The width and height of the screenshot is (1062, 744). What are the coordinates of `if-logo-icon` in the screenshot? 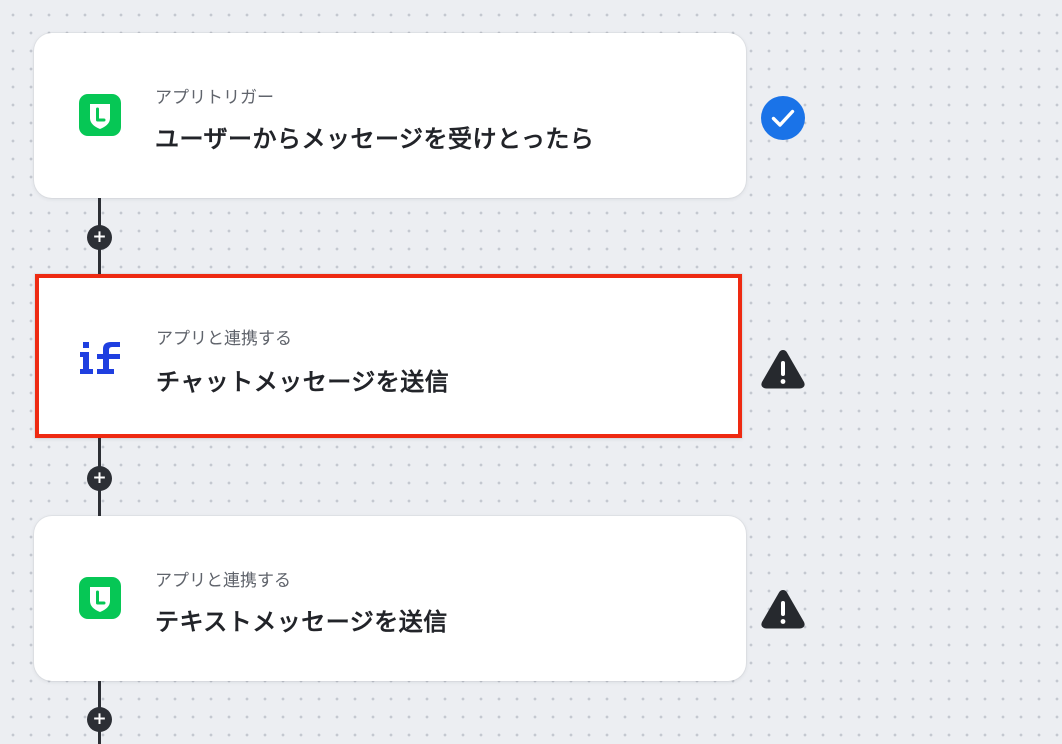 It's located at (100, 358).